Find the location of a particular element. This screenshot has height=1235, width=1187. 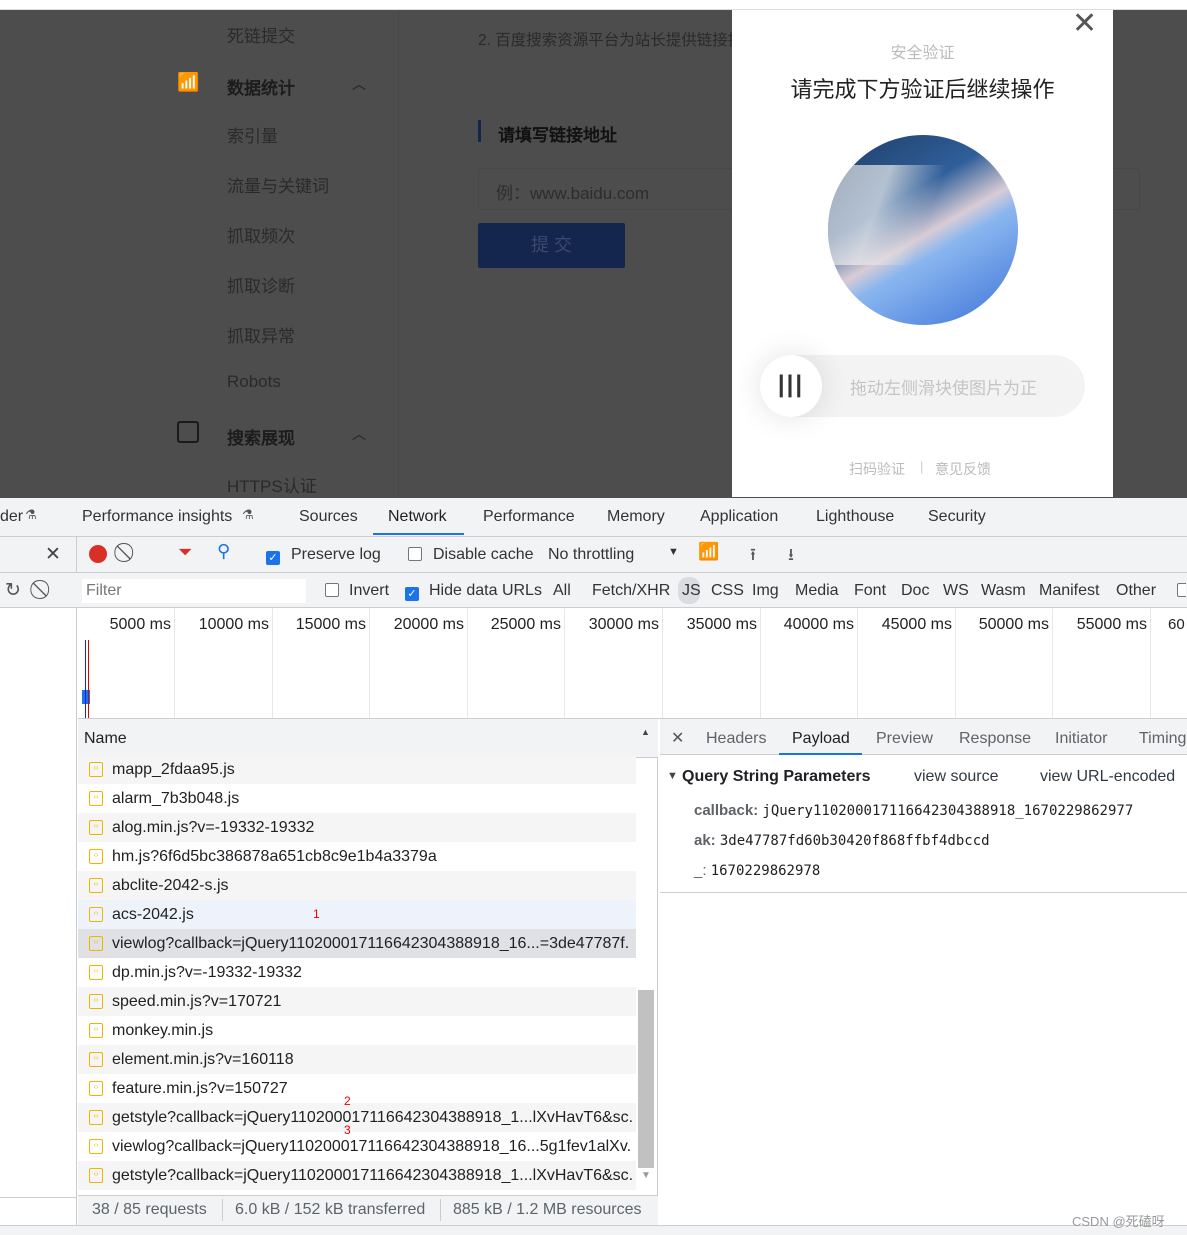

sidebar-item: 抓取频次 is located at coordinates (261, 234).